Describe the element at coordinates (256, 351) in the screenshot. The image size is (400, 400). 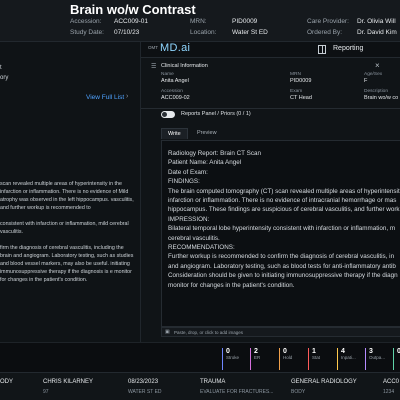
I see `status-count: 2` at that location.